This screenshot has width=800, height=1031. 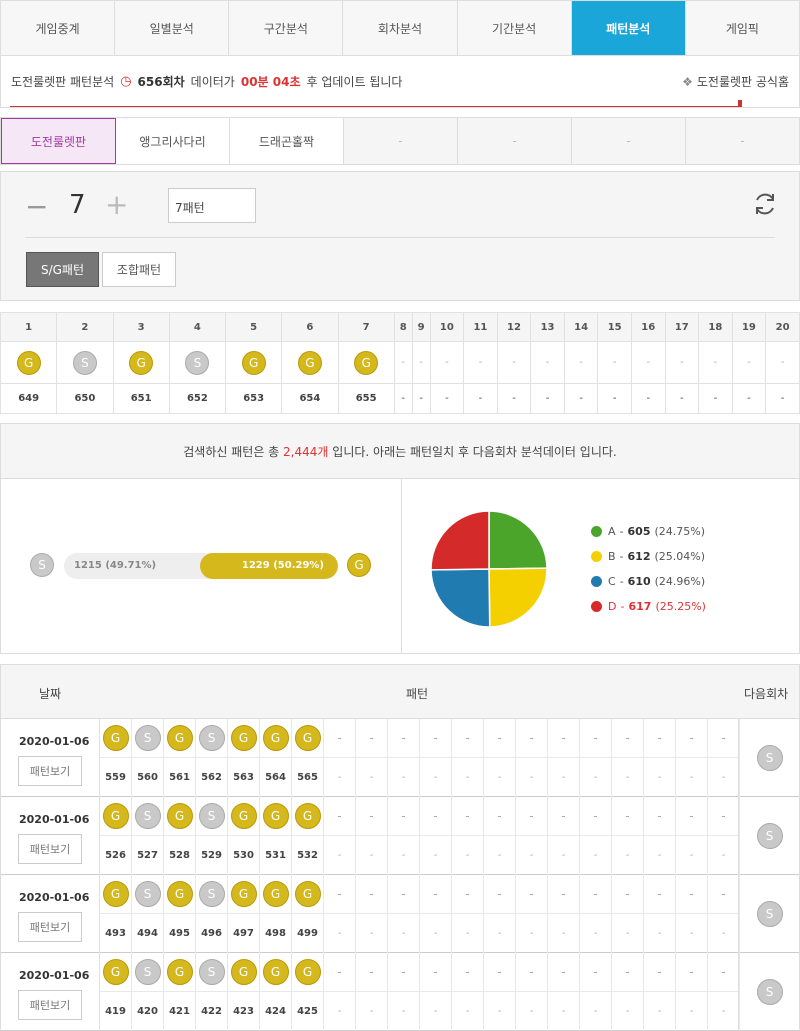 What do you see at coordinates (743, 81) in the screenshot?
I see `official-home-link: 도전룰렛판 공식홈` at bounding box center [743, 81].